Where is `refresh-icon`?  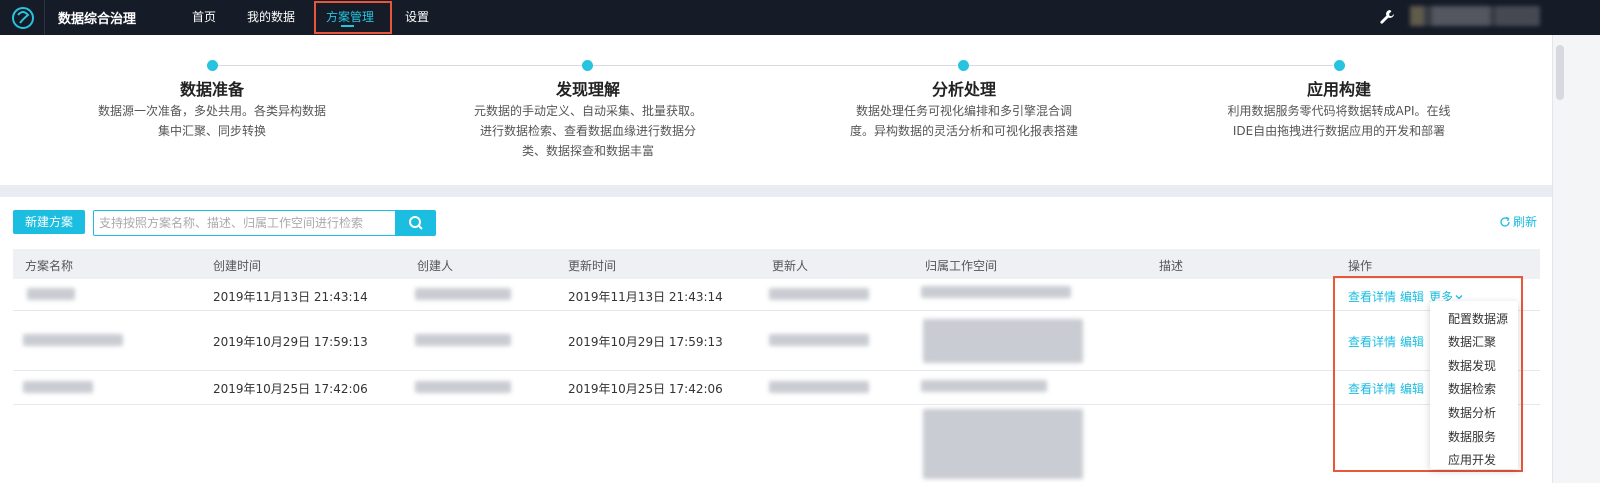
refresh-icon is located at coordinates (1505, 221).